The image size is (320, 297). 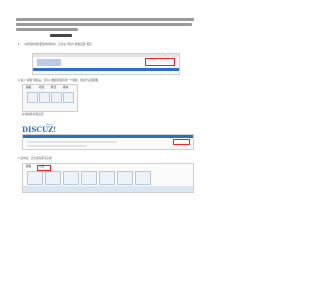 I want to click on tab-layout: 布局, so click(x=42, y=87).